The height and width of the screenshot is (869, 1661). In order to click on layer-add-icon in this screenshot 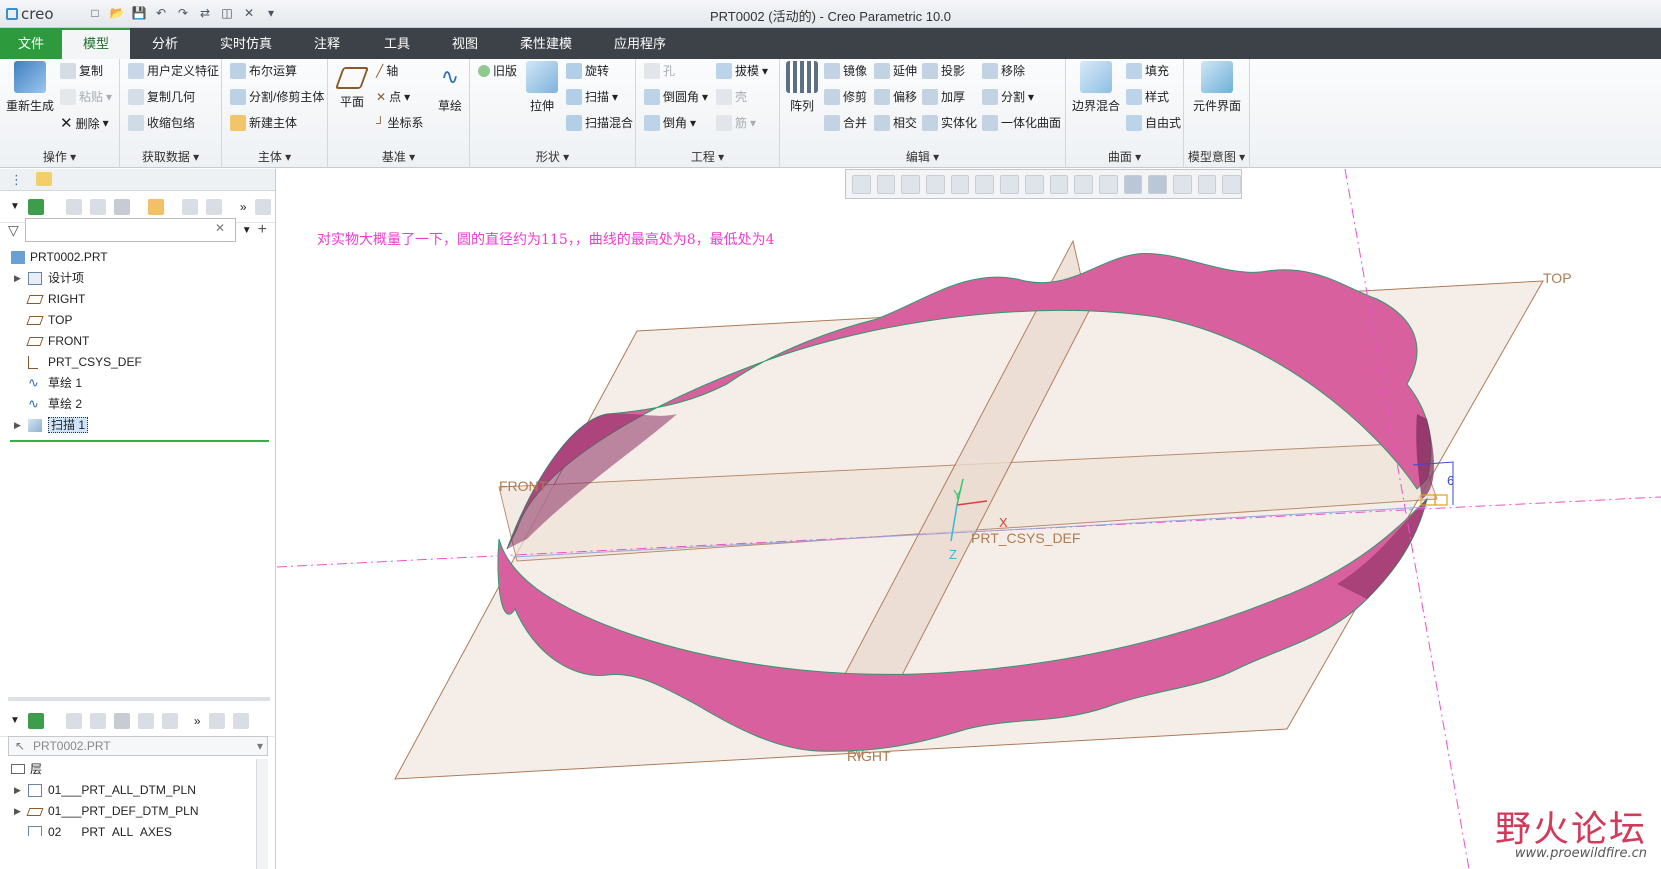, I will do `click(145, 720)`.